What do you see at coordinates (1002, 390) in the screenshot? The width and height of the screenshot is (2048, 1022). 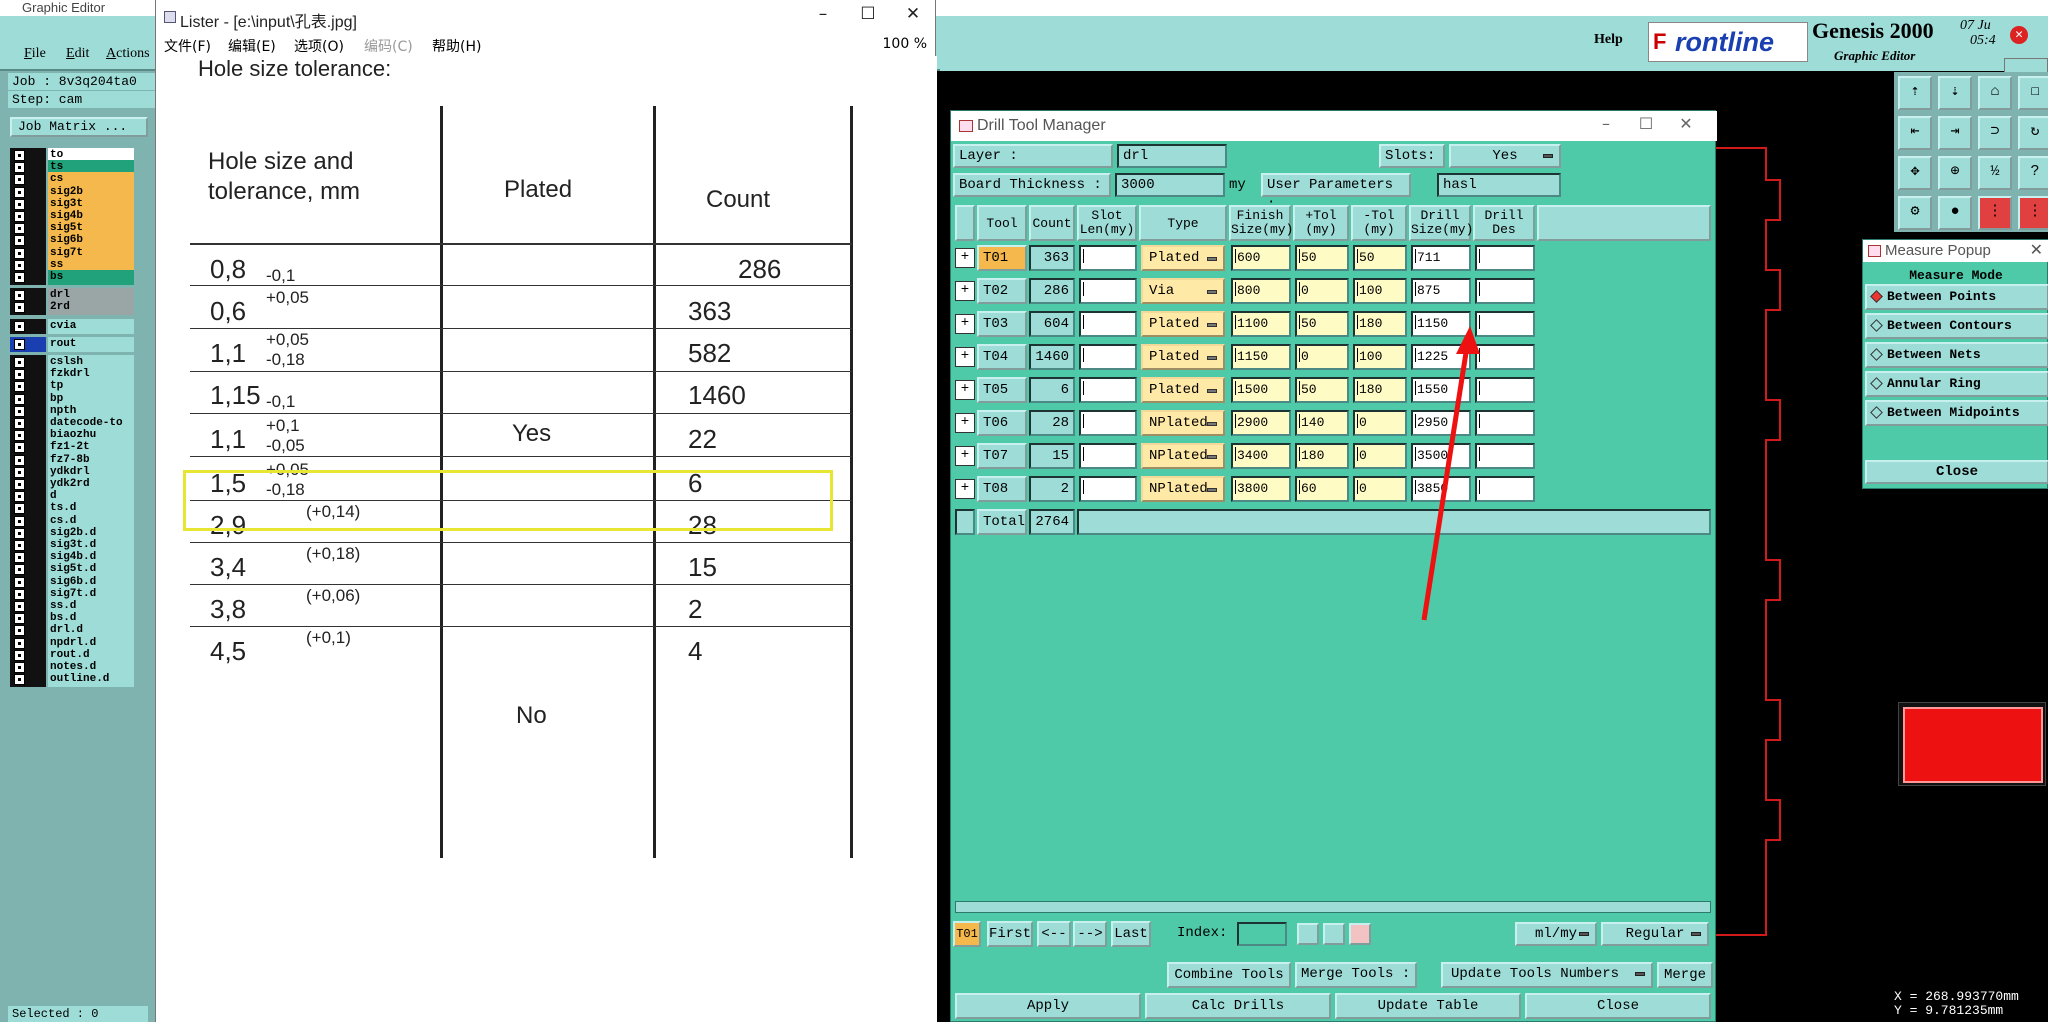 I see `tool-id: T05` at bounding box center [1002, 390].